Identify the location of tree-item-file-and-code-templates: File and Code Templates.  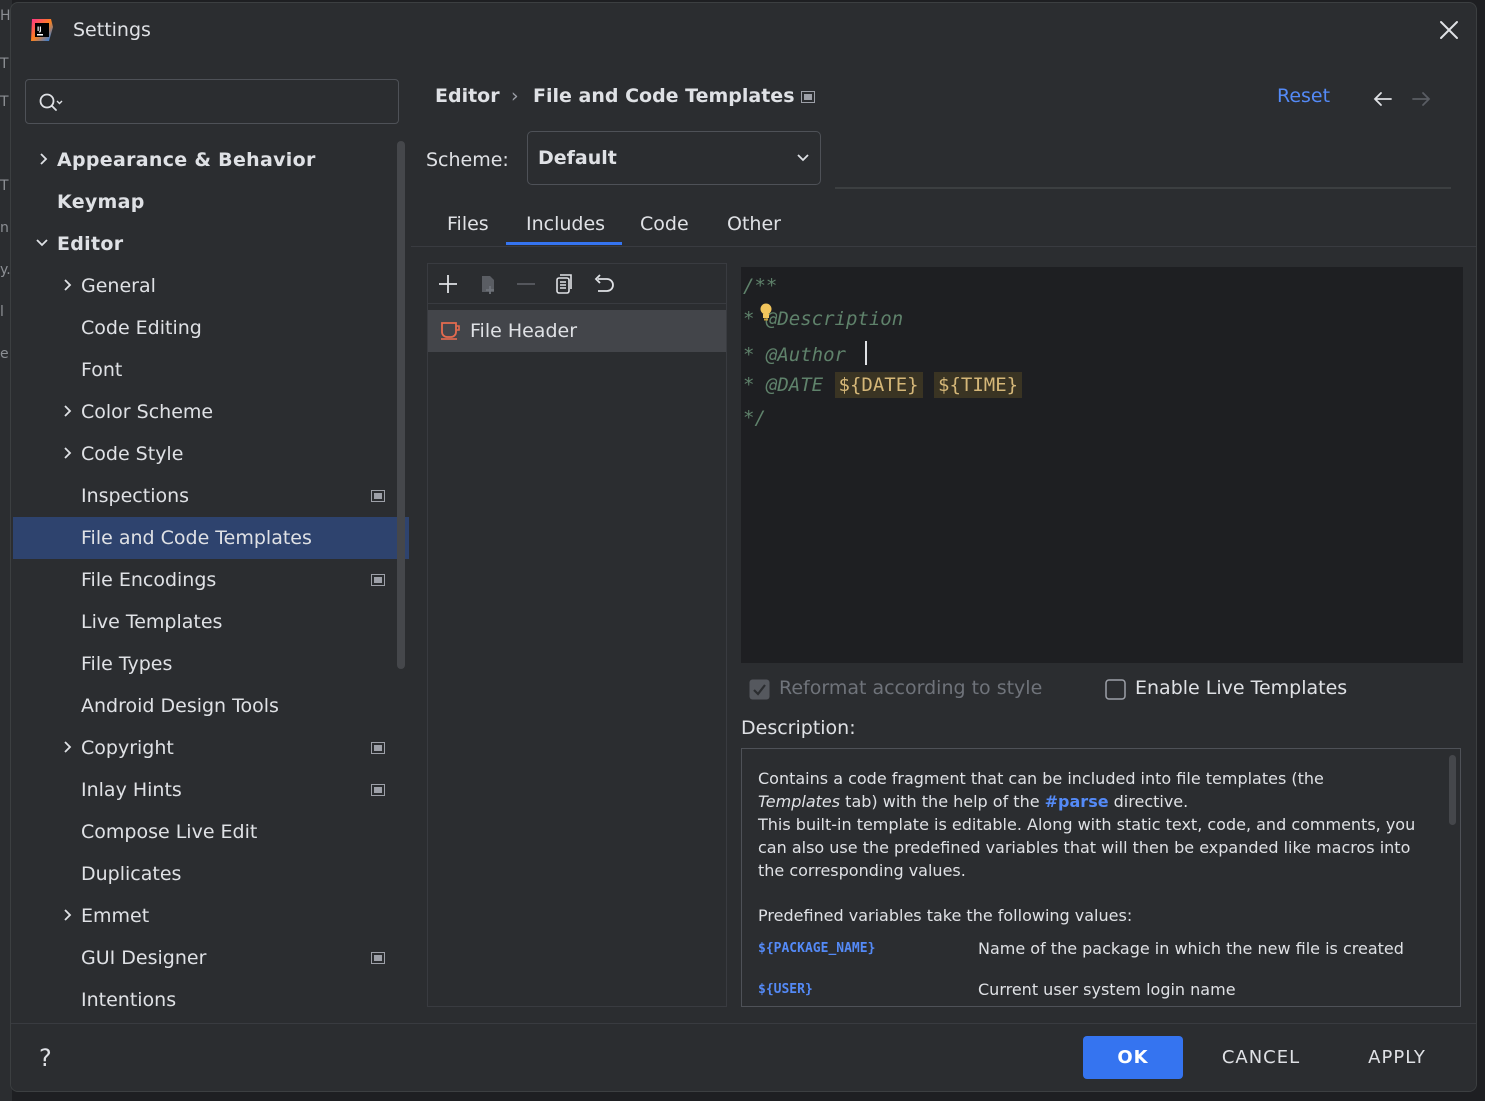
(211, 538).